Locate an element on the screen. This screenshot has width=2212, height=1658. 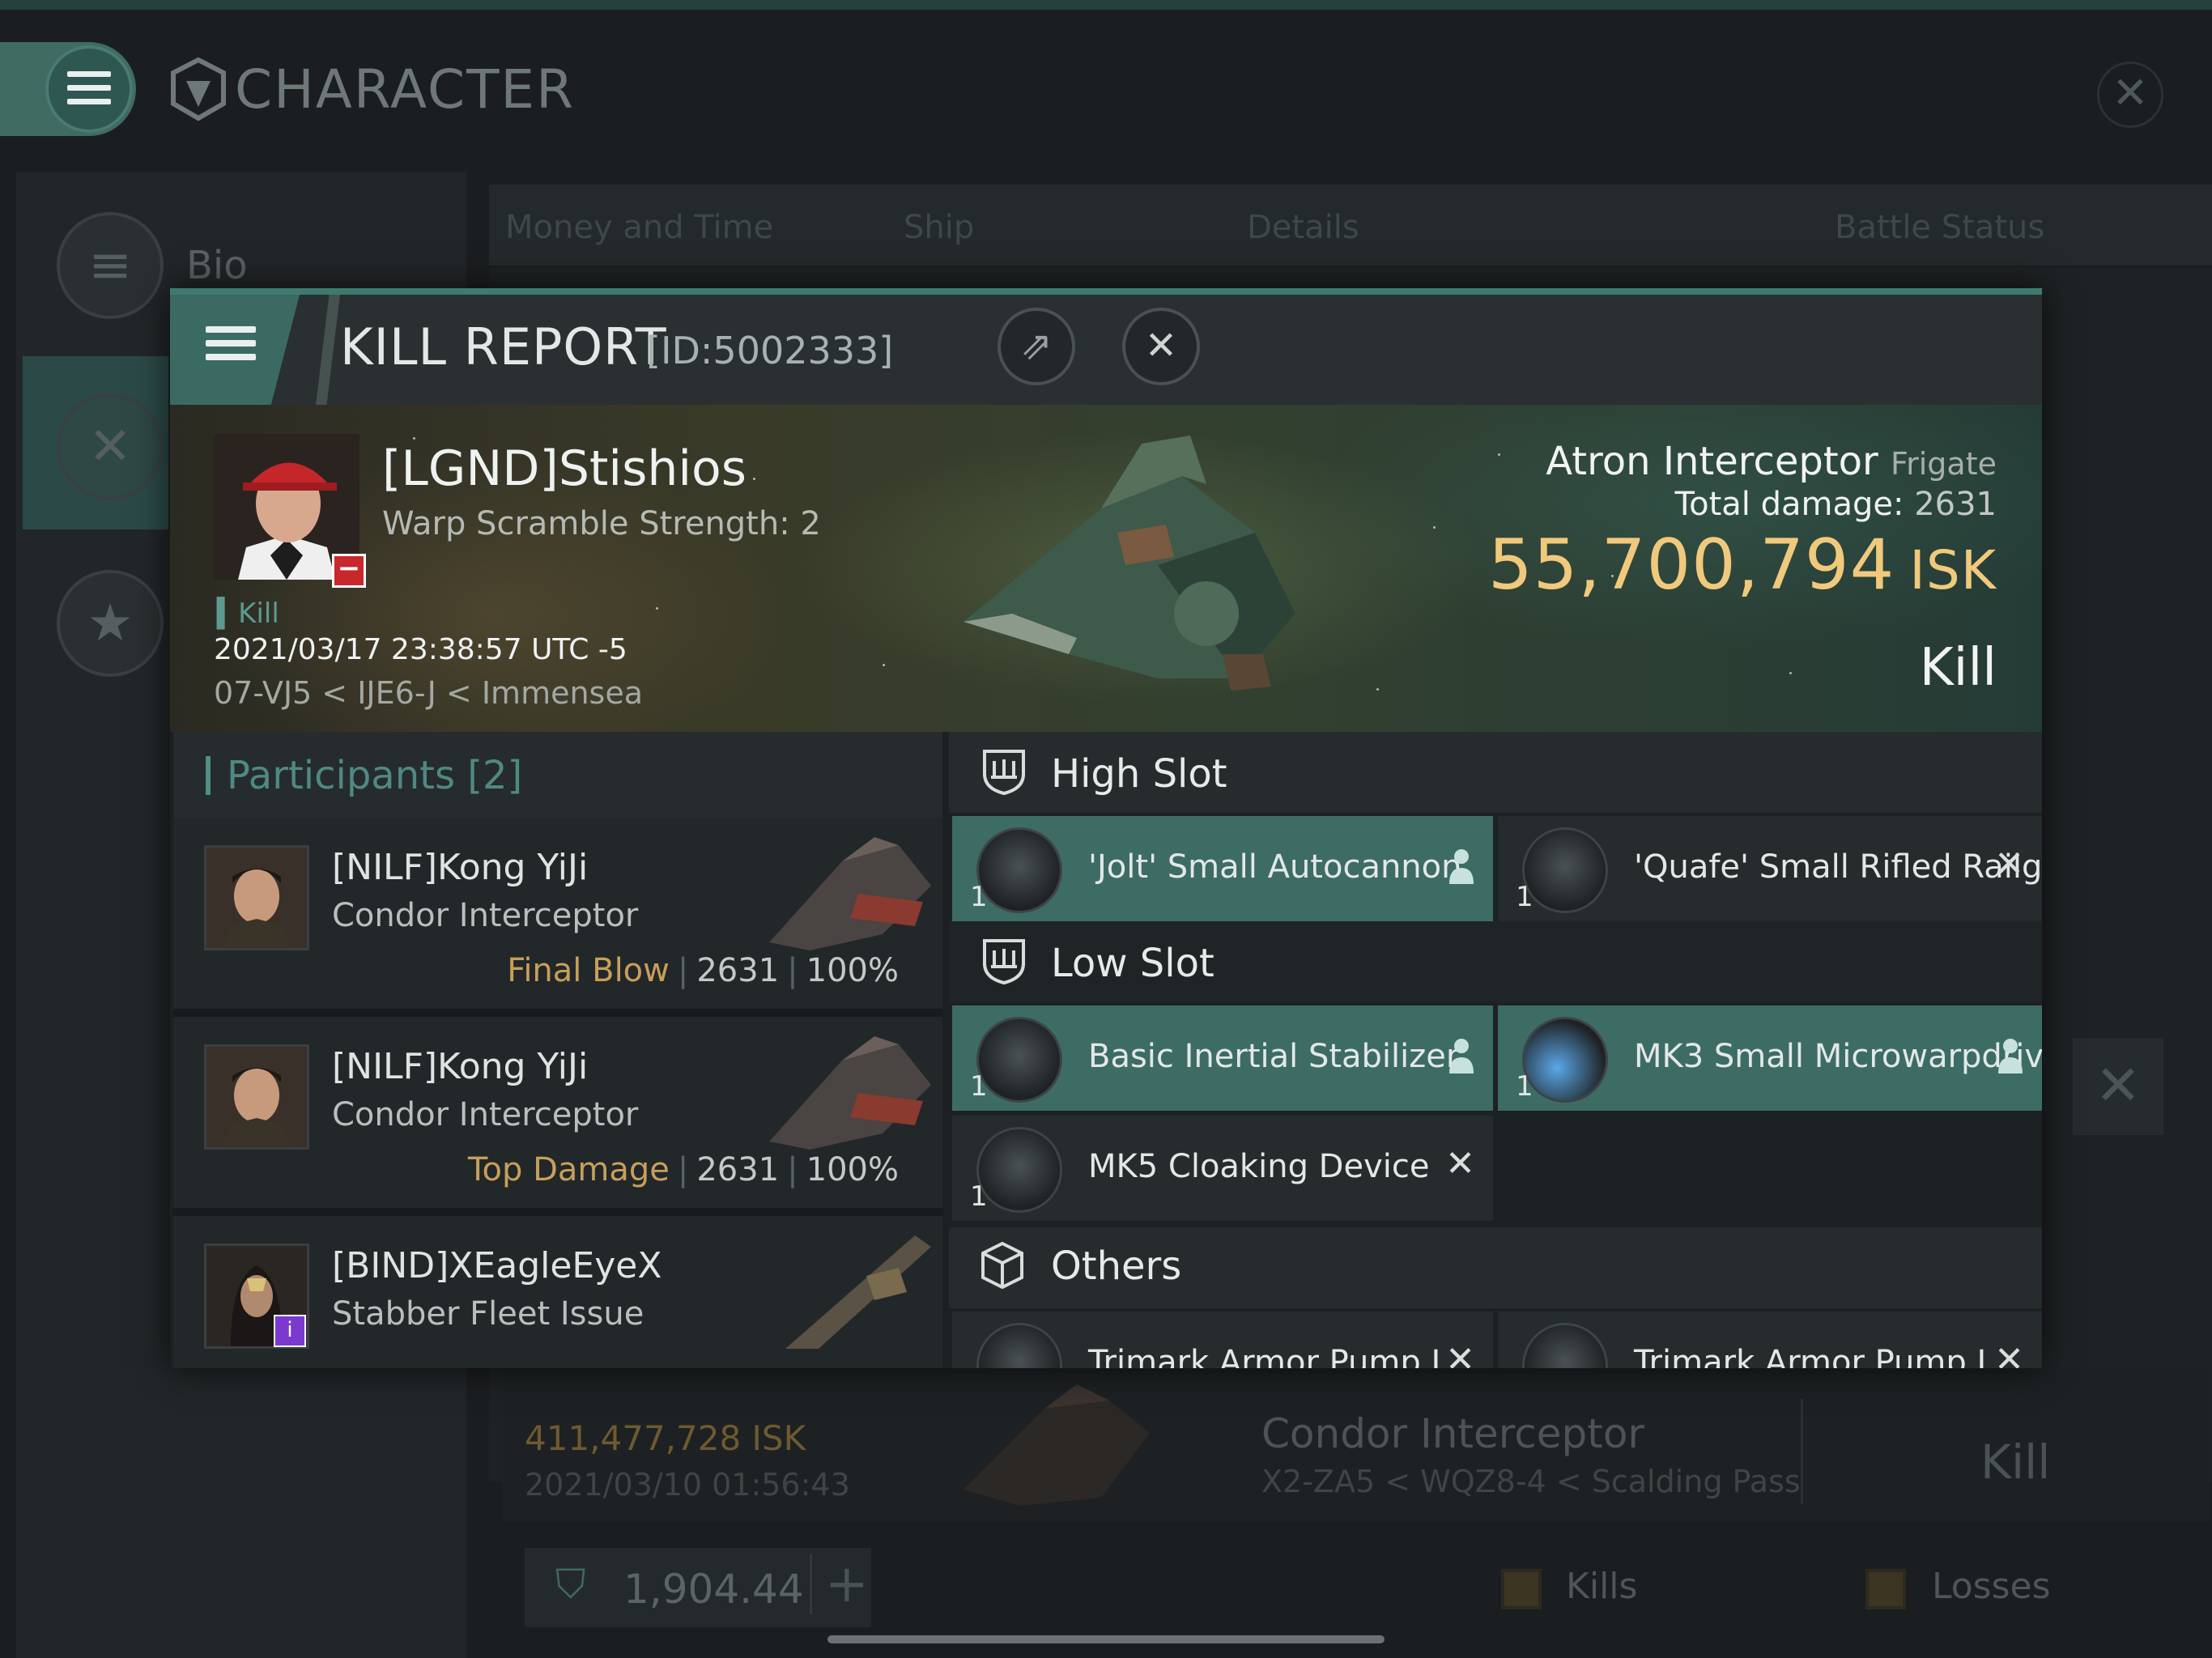
star-icon: ★ is located at coordinates (111, 623).